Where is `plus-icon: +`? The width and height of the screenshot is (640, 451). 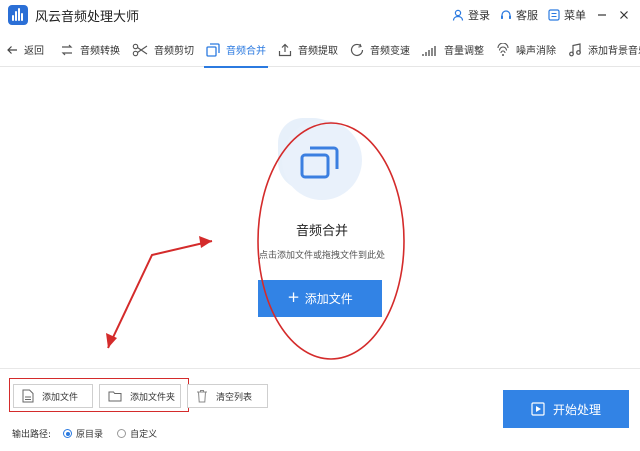 plus-icon: + is located at coordinates (293, 297).